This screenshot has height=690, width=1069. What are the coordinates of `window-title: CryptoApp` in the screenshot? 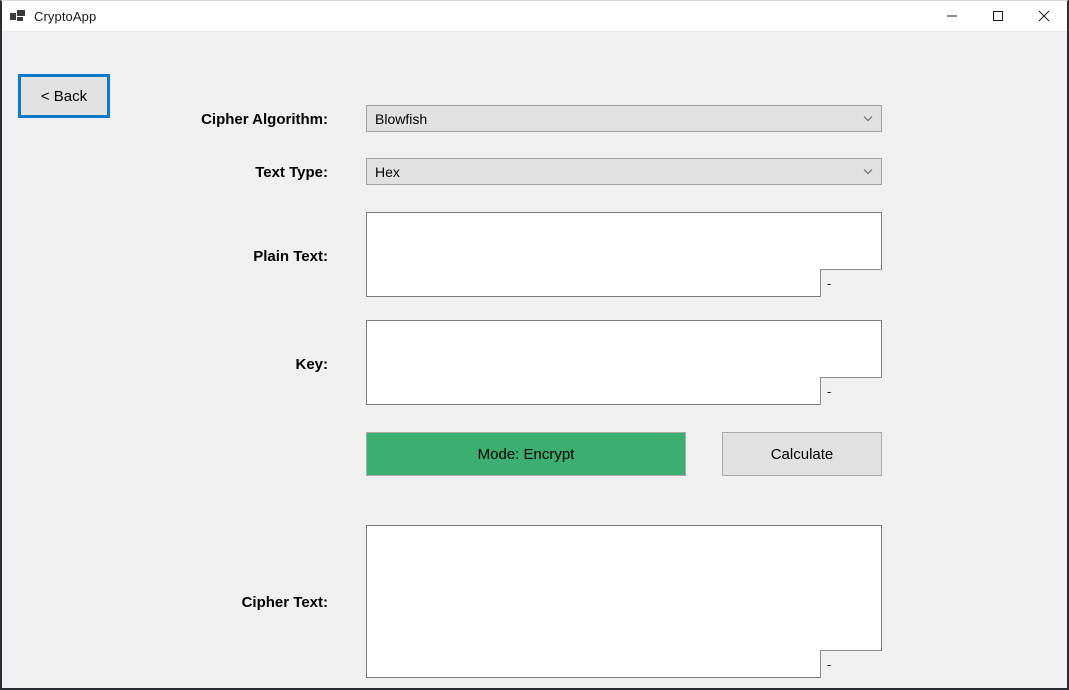 It's located at (65, 16).